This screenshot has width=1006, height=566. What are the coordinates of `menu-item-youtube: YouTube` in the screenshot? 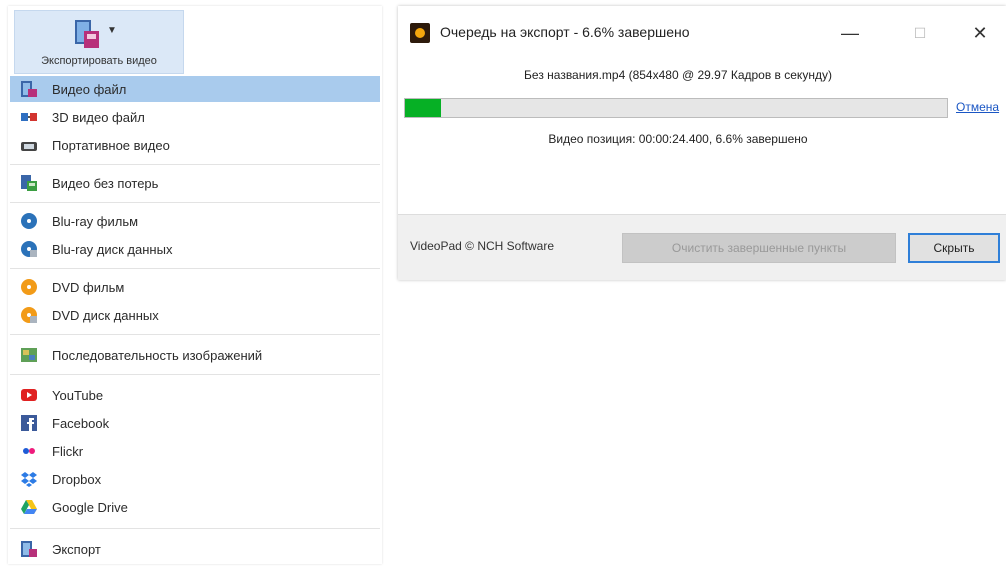 It's located at (195, 395).